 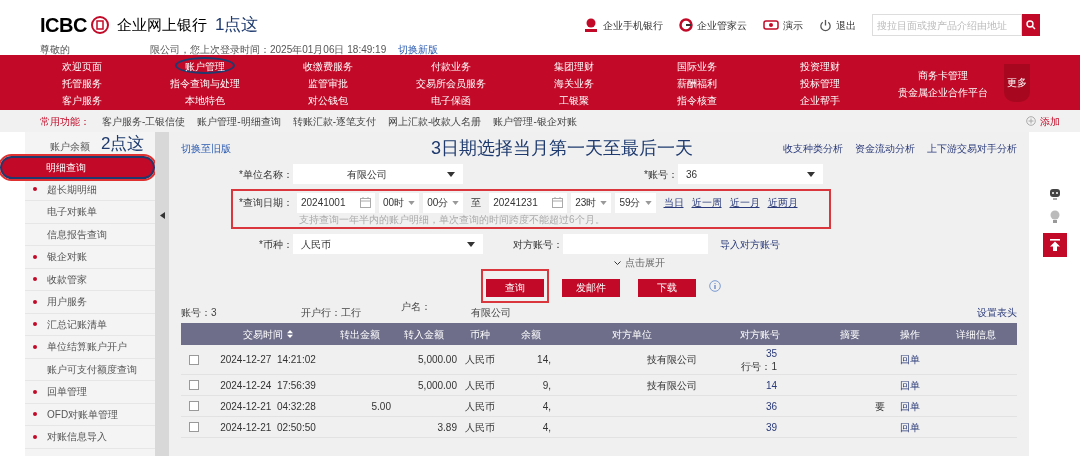 What do you see at coordinates (1017, 82) in the screenshot?
I see `more-menu-button: 更多` at bounding box center [1017, 82].